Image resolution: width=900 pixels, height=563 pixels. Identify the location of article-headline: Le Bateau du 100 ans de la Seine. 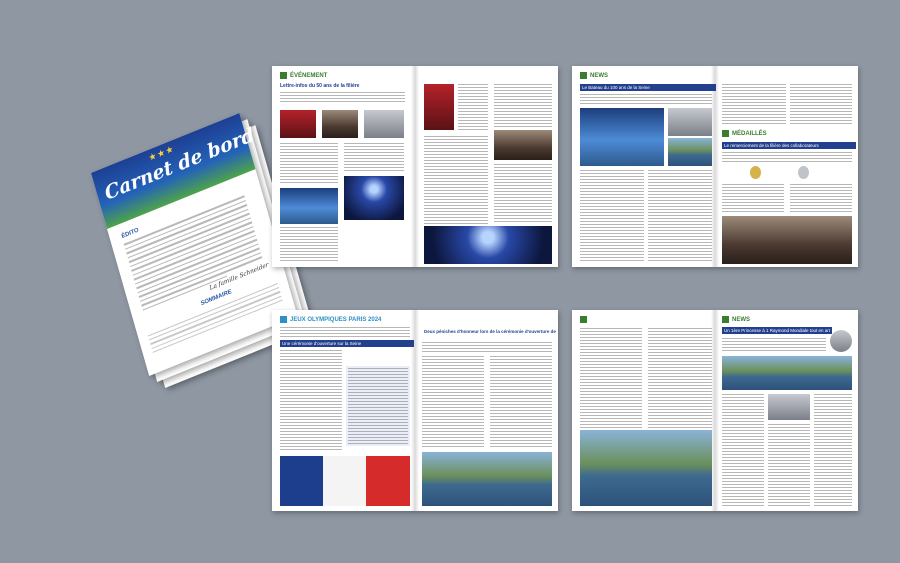
(648, 87).